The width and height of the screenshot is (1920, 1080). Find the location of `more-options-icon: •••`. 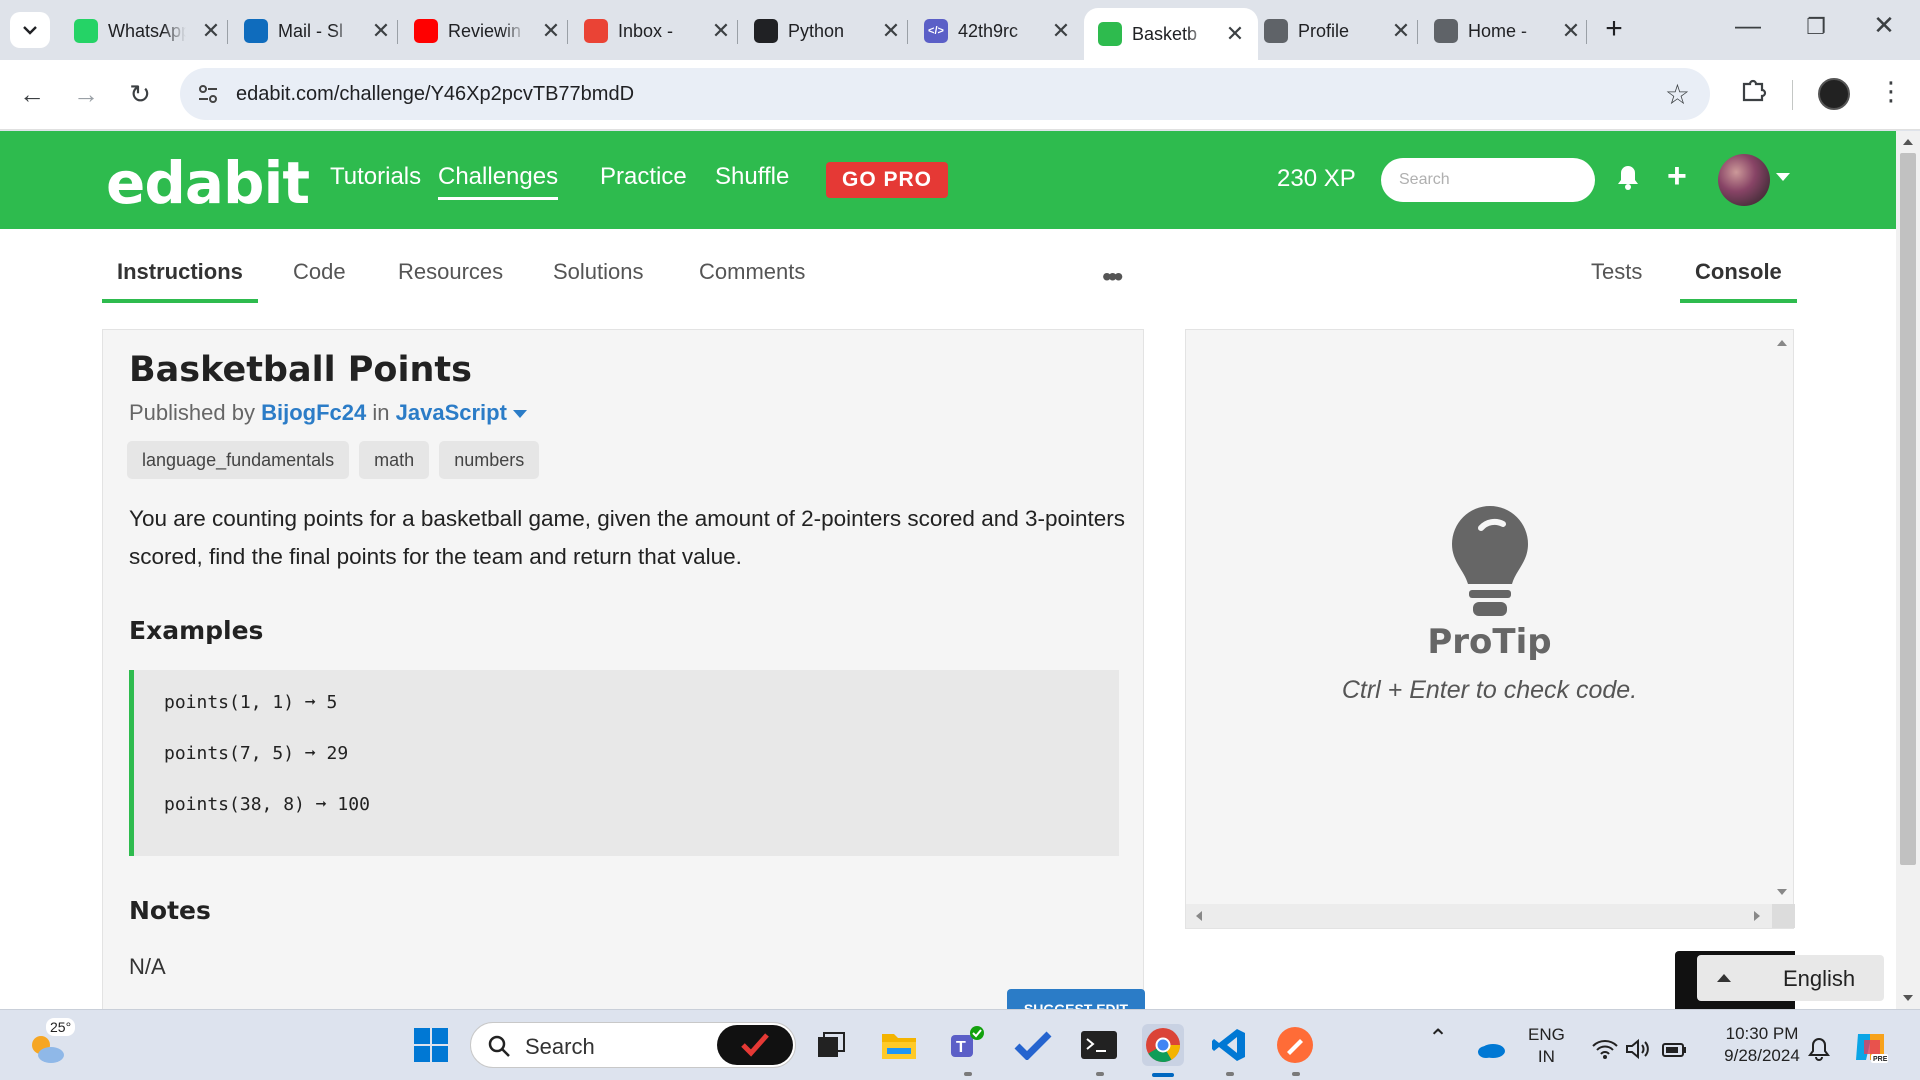

more-options-icon: ••• is located at coordinates (1113, 277).